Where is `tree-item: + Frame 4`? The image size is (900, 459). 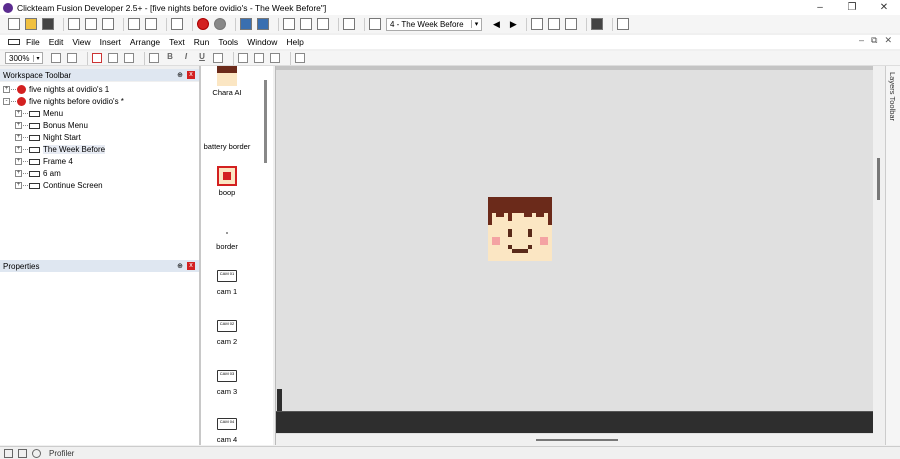
tree-item: + Frame 4 is located at coordinates (44, 161).